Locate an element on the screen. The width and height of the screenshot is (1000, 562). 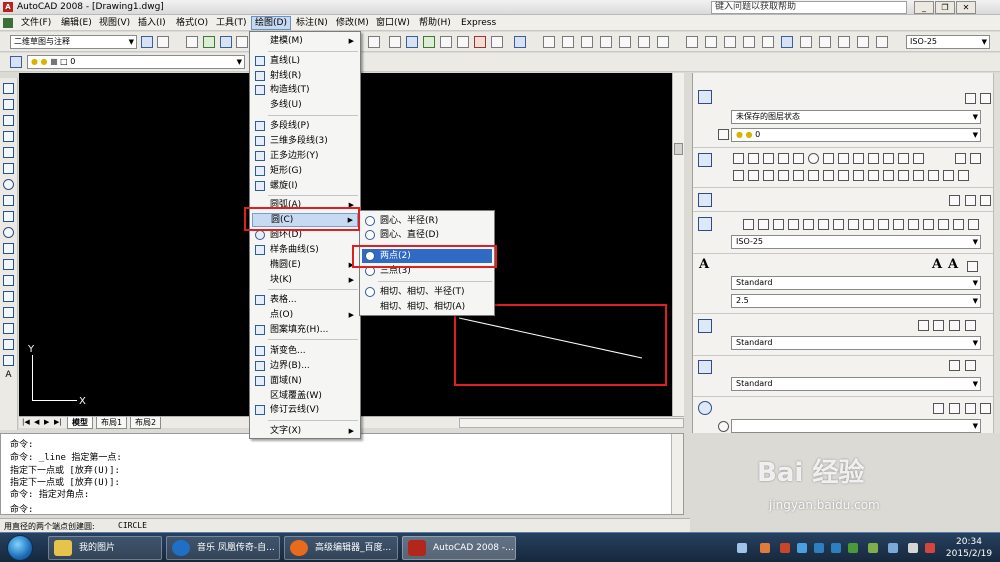
leader-collect-icon is located at coordinates (970, 325).